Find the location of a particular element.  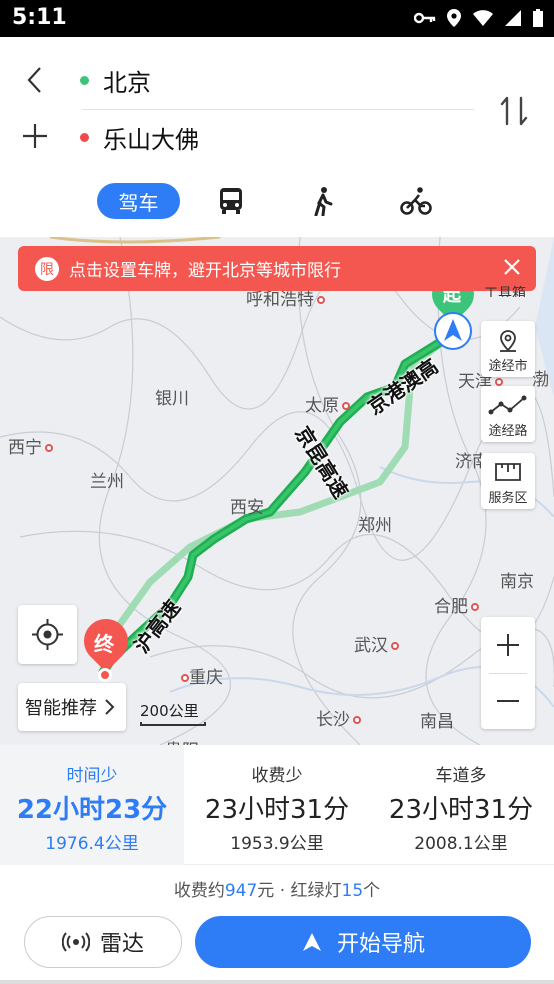

city-label: 武汉 is located at coordinates (376, 643).